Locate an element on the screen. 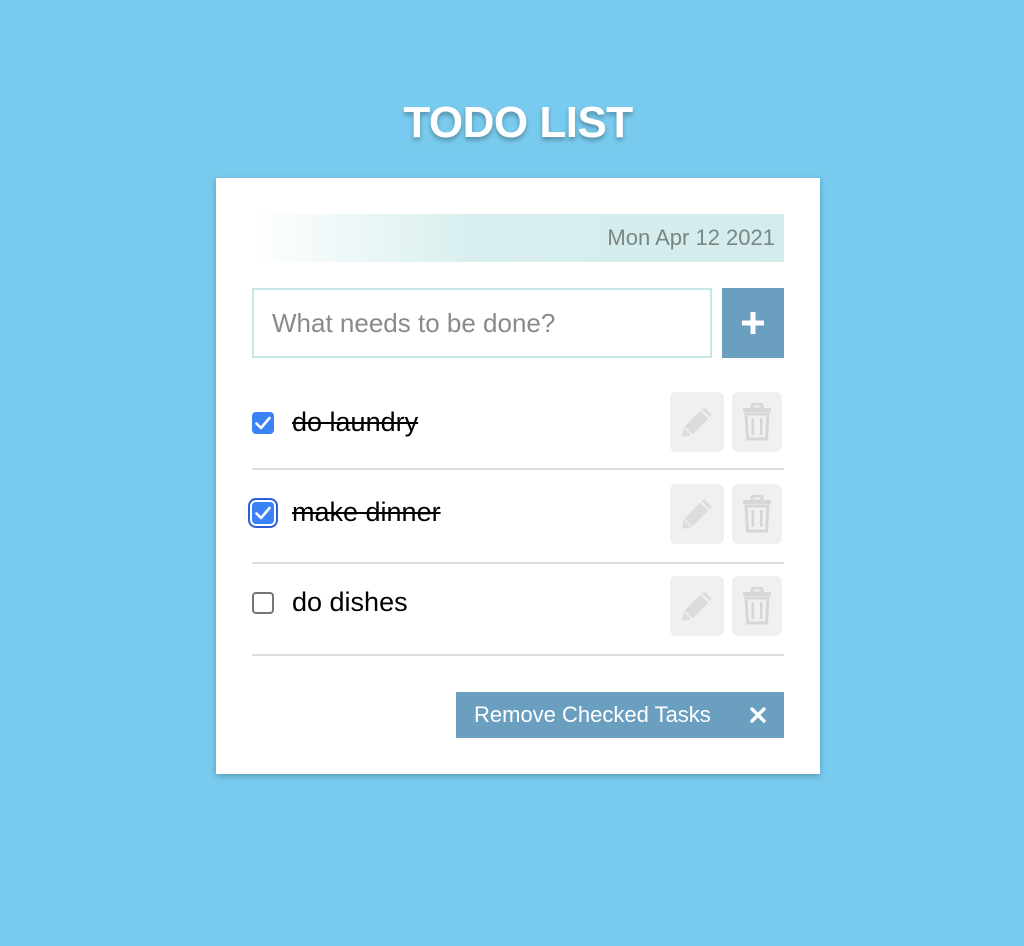 This screenshot has height=946, width=1024. page-title: TODO LIST is located at coordinates (518, 122).